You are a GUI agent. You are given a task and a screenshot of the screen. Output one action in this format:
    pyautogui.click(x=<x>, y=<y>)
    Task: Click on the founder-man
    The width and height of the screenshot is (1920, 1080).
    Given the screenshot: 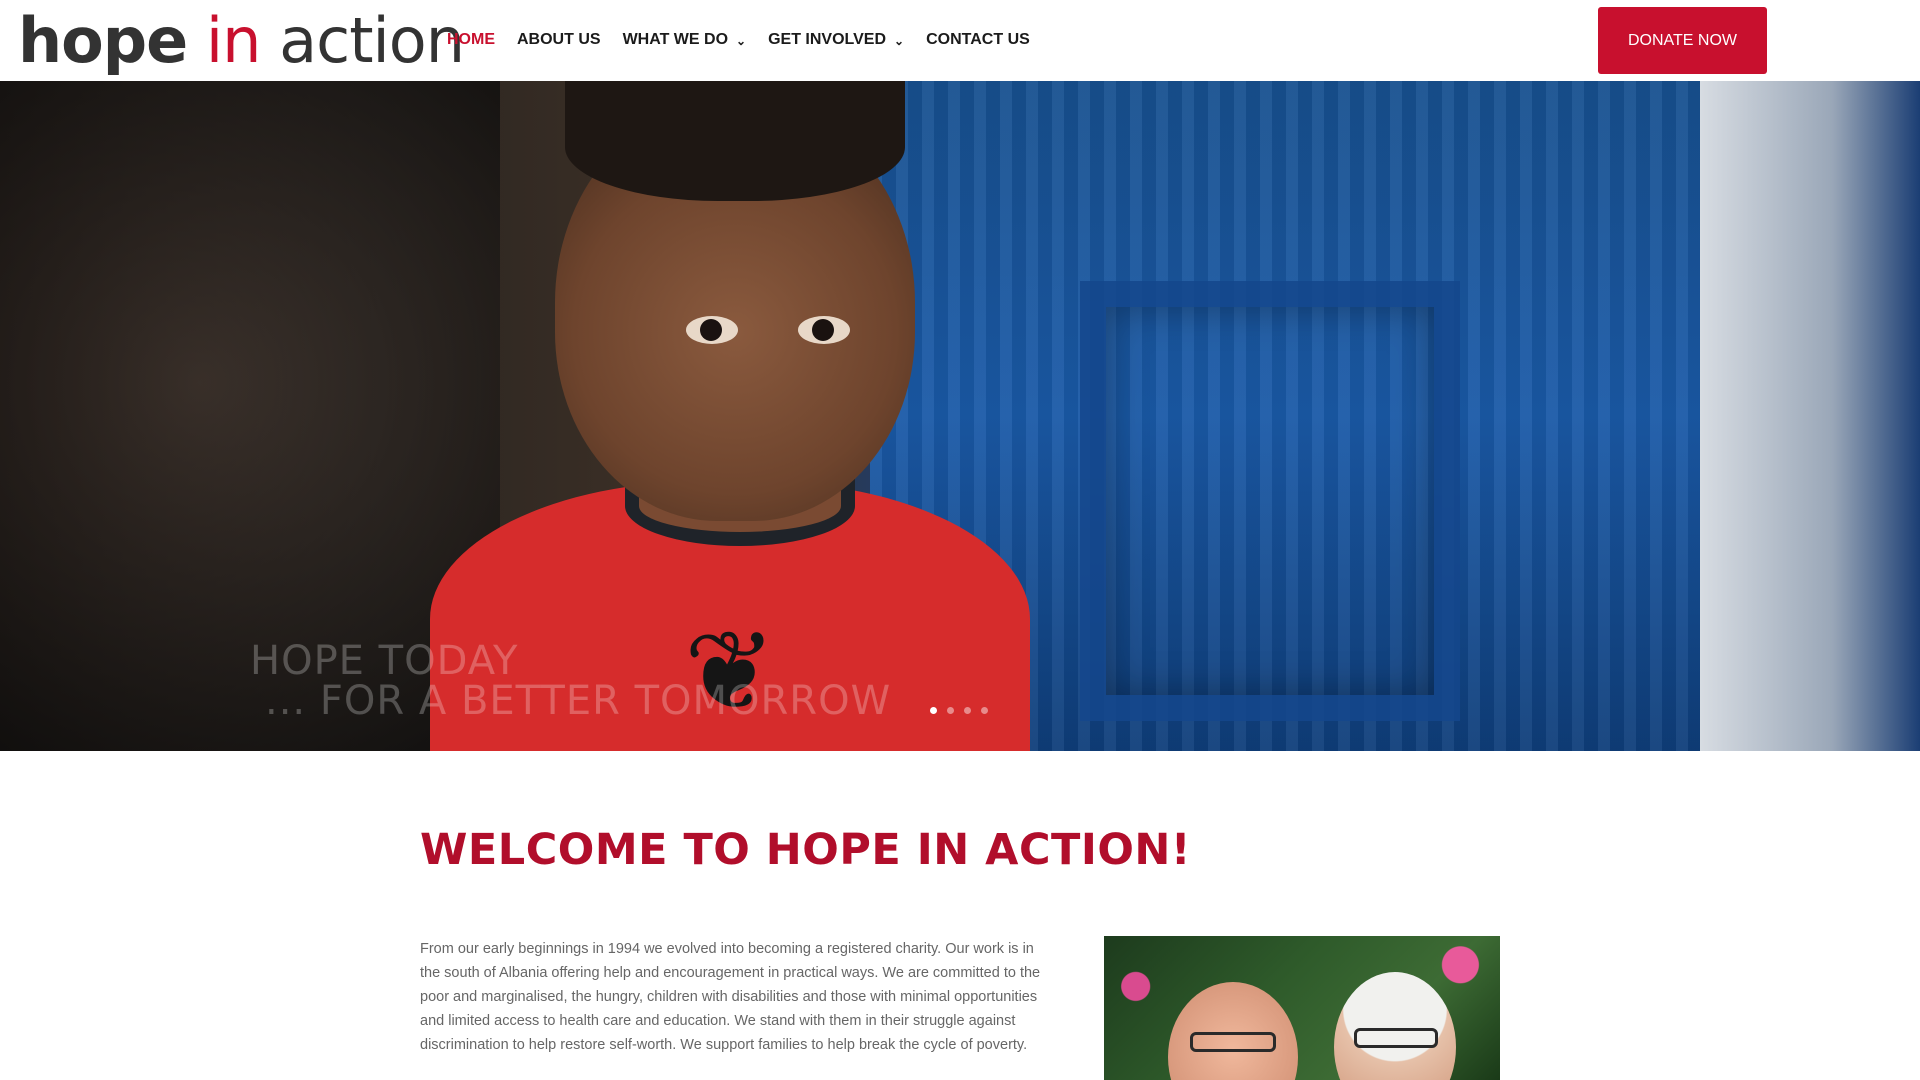 What is the action you would take?
    pyautogui.click(x=1233, y=1031)
    